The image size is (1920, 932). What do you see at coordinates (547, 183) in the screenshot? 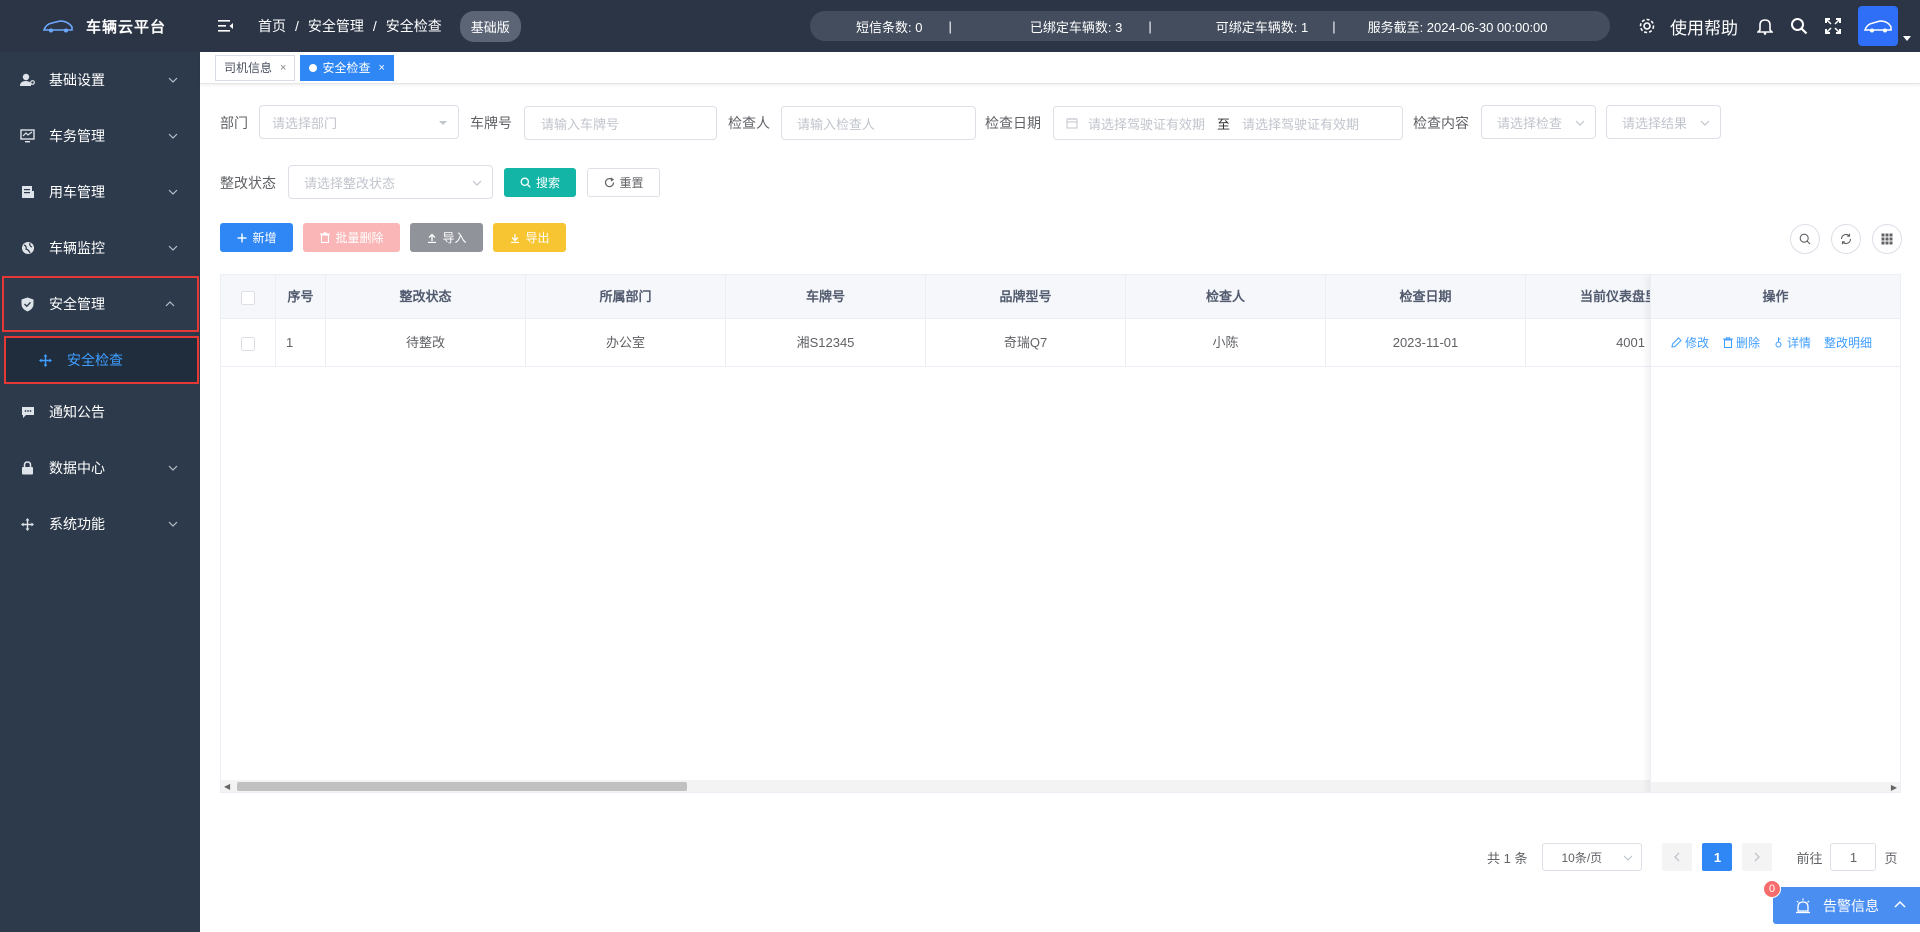
I see `search-button-label: 搜索` at bounding box center [547, 183].